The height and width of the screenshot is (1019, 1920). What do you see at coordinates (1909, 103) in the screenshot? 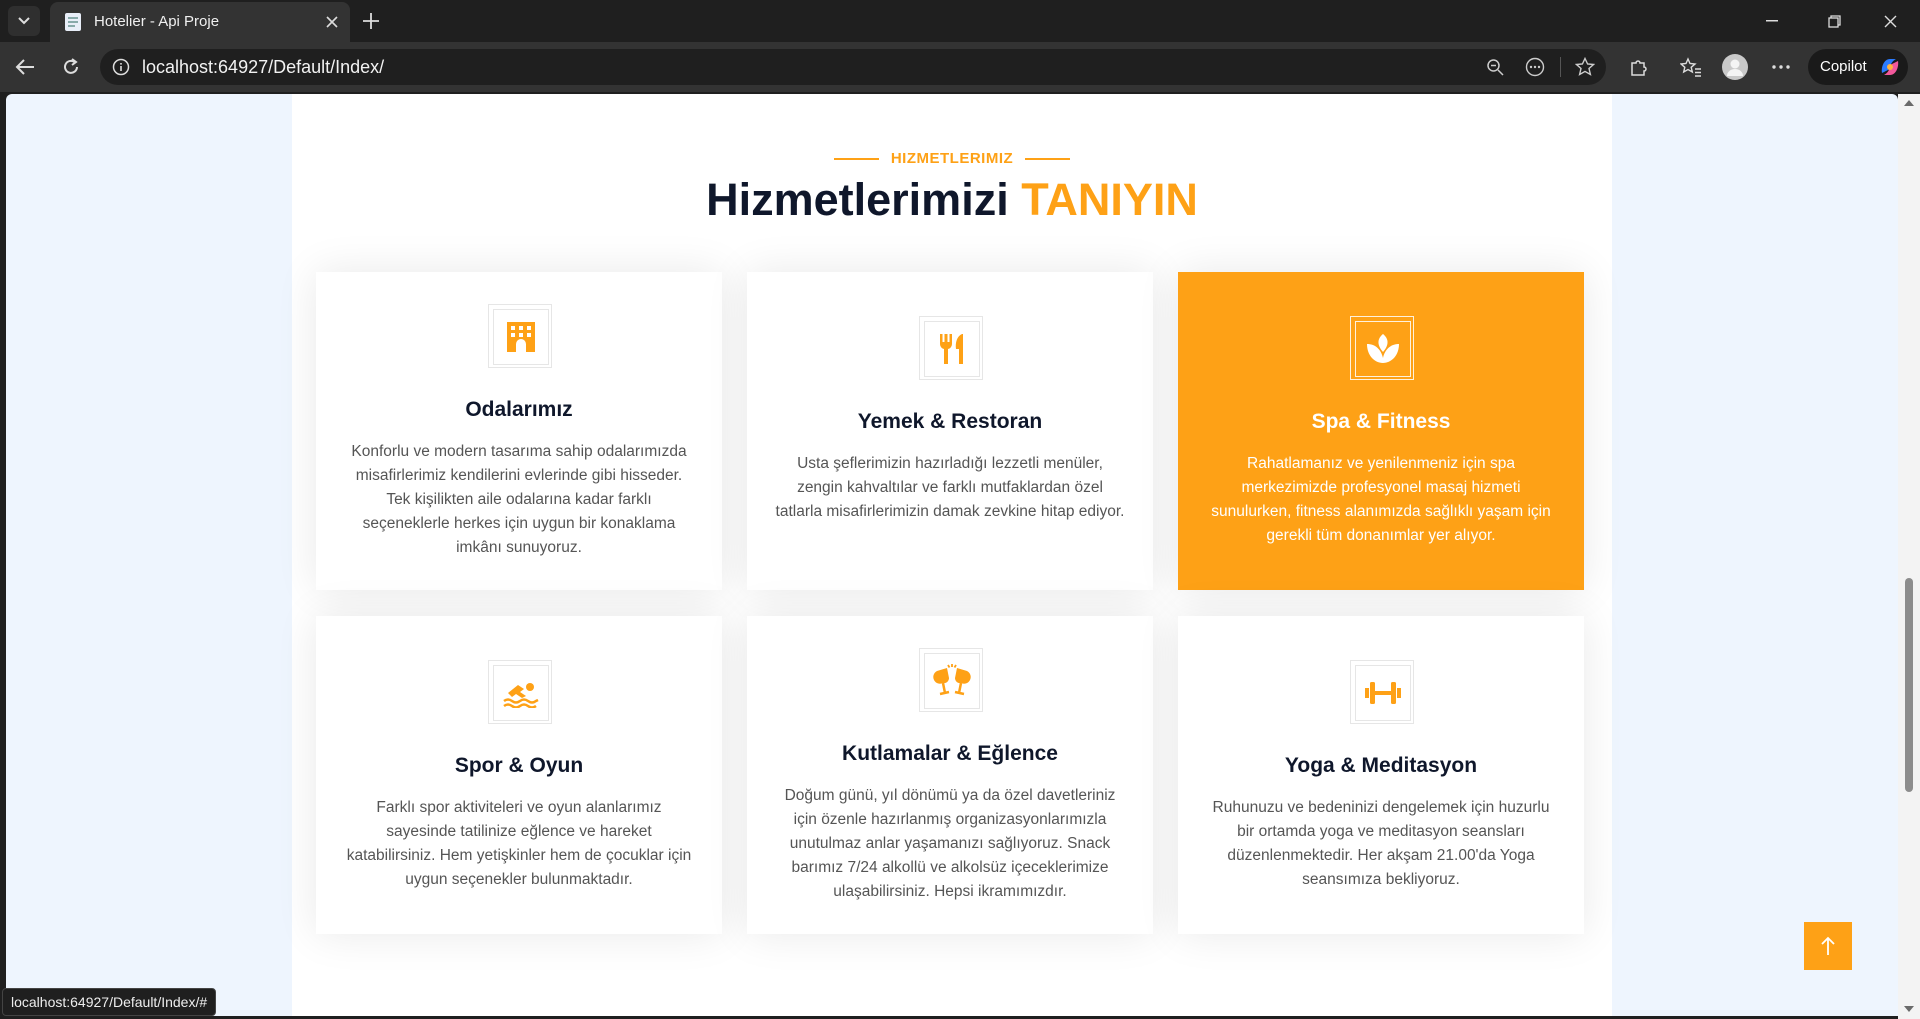
I see `scroll-up-arrow` at bounding box center [1909, 103].